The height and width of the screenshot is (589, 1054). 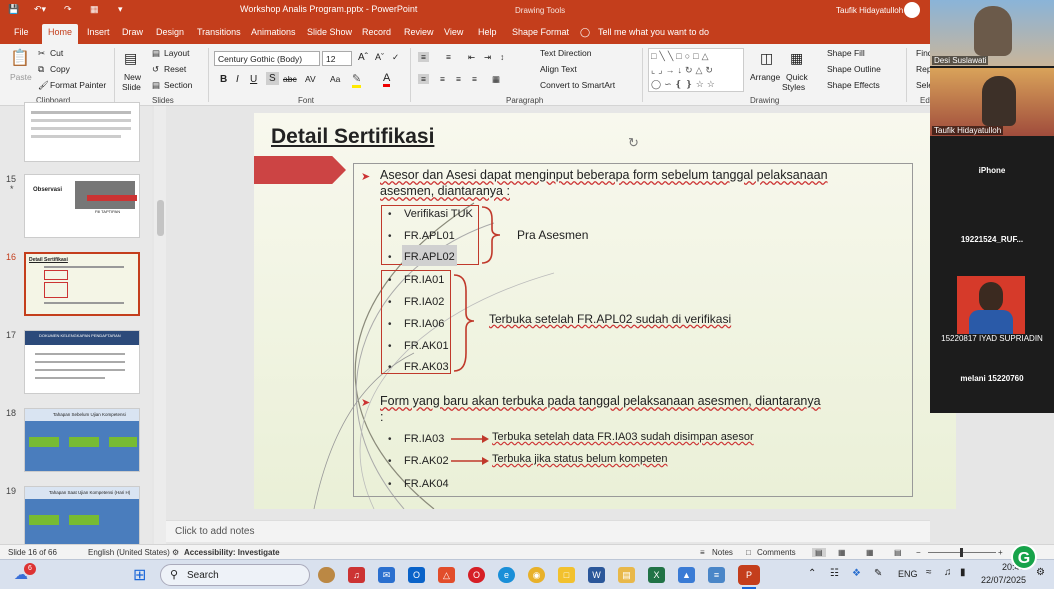 What do you see at coordinates (21, 77) in the screenshot?
I see `paste-button: Paste` at bounding box center [21, 77].